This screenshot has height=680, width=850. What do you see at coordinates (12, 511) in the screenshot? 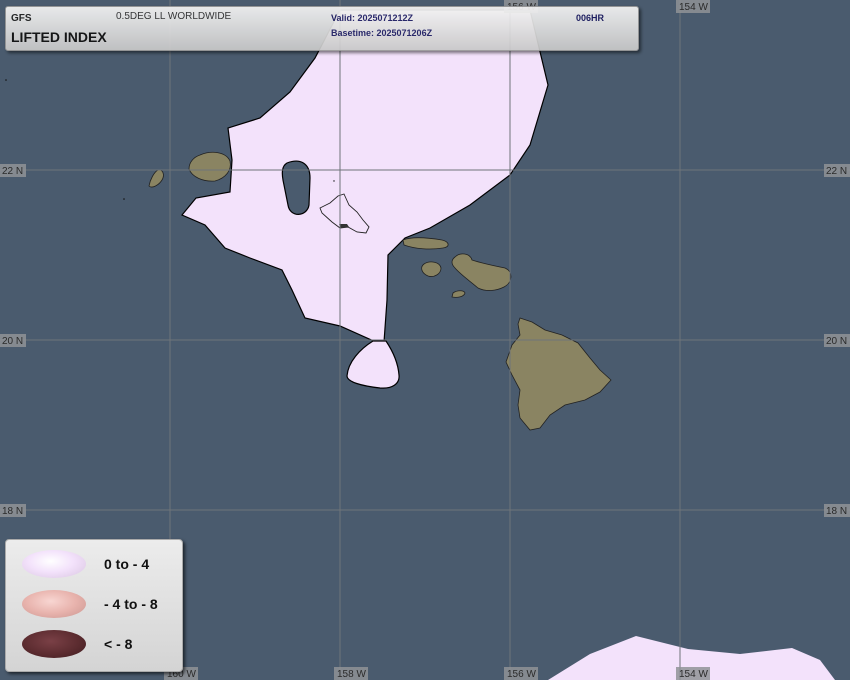
I see `lat-label-18n-left: 18 N` at bounding box center [12, 511].